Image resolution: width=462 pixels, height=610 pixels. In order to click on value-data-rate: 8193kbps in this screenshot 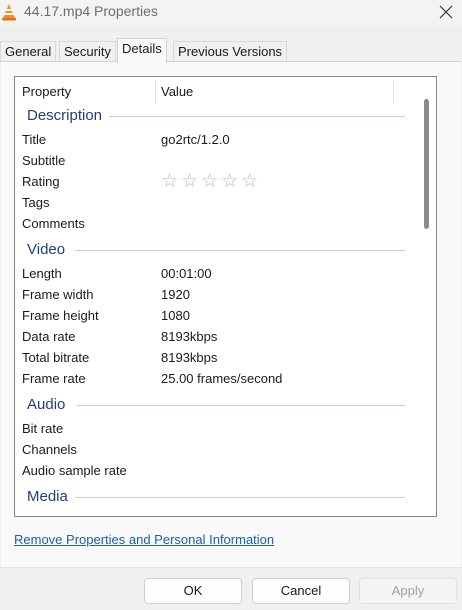, I will do `click(189, 336)`.